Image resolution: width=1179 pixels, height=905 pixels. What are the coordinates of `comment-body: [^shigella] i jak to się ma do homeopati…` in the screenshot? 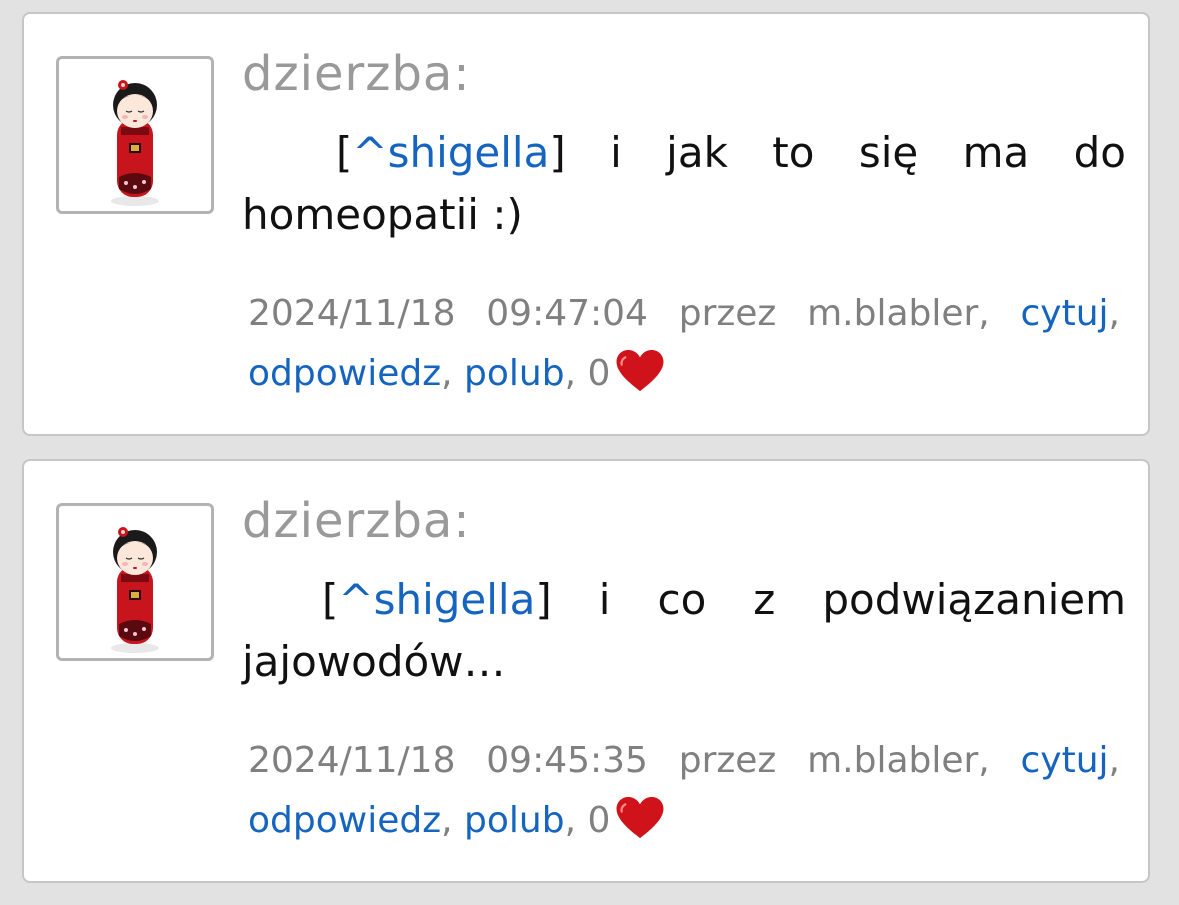 It's located at (684, 184).